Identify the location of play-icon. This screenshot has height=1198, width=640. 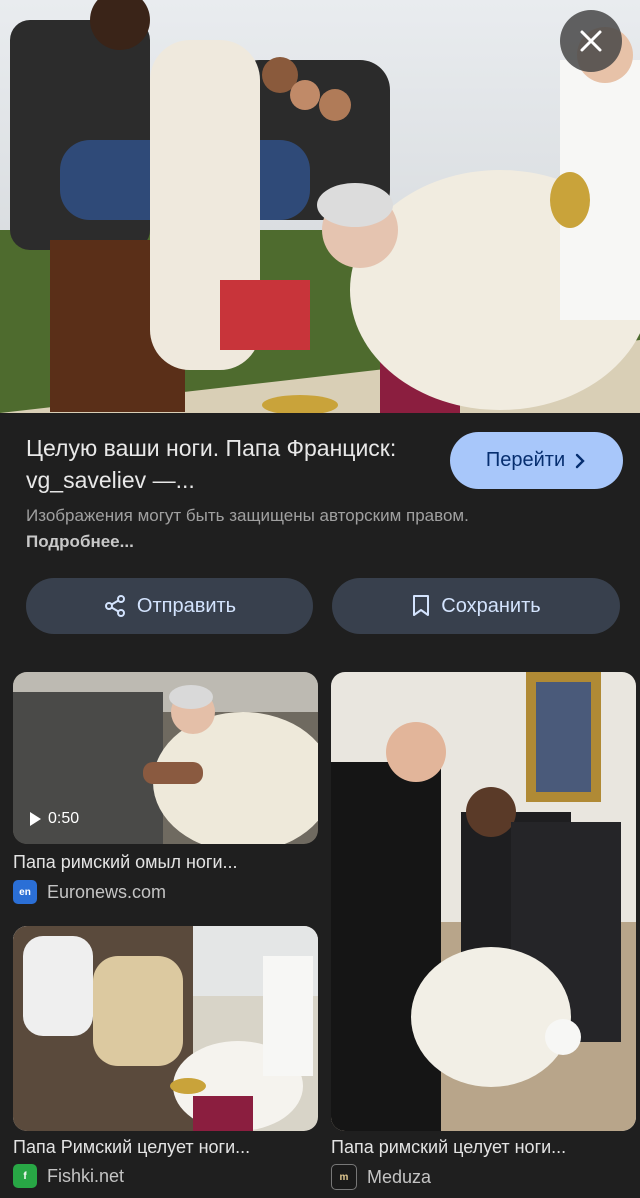
(35, 819).